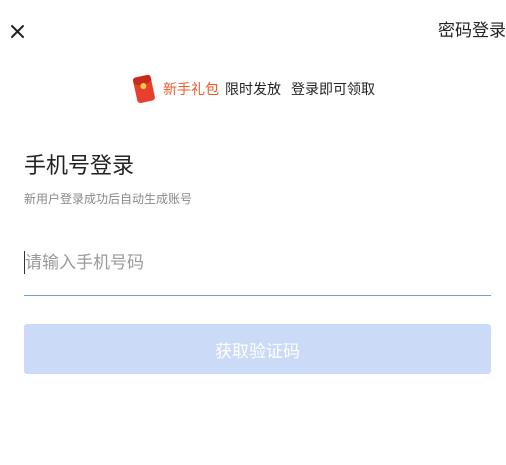 The image size is (506, 465). What do you see at coordinates (191, 90) in the screenshot?
I see `promo-gift-text: 新手礼包` at bounding box center [191, 90].